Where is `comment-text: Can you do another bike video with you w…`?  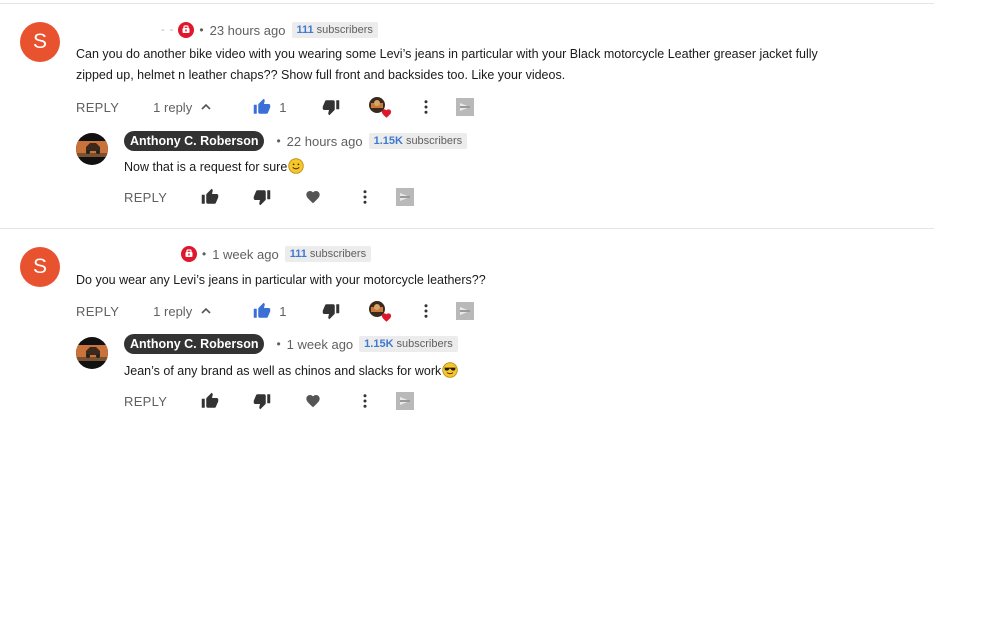
comment-text: Can you do another bike video with you w… is located at coordinates (476, 65).